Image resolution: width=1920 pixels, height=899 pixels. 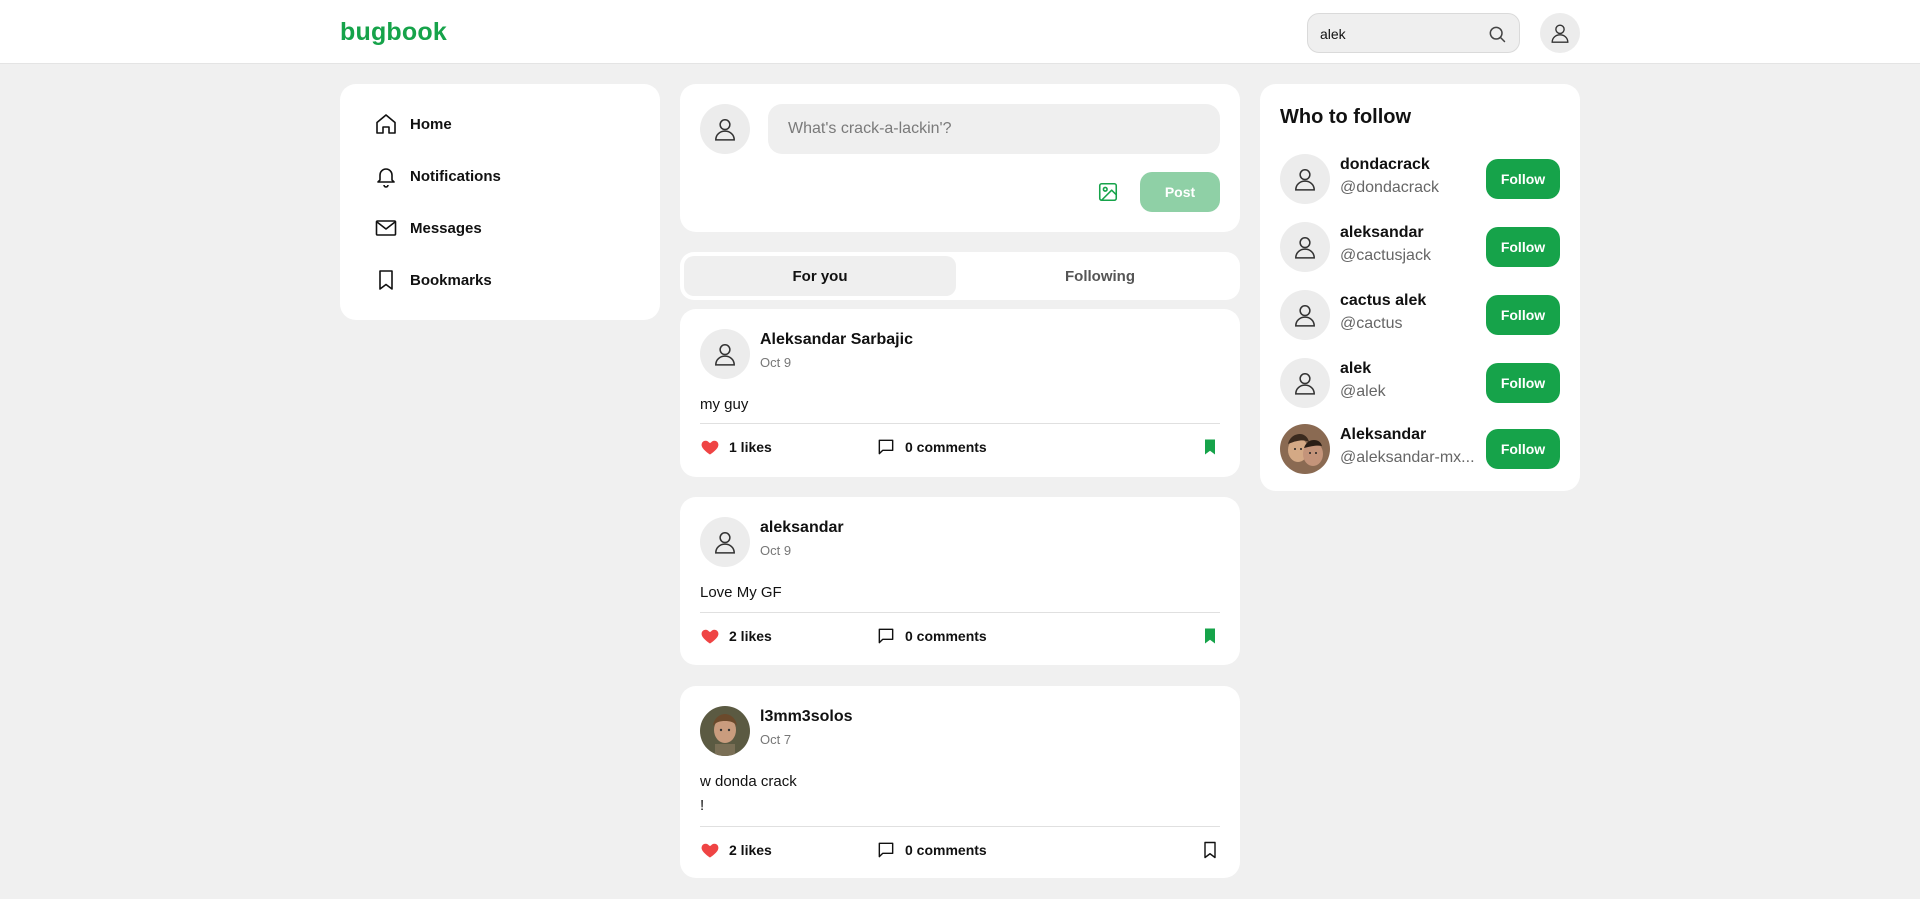 What do you see at coordinates (504, 176) in the screenshot?
I see `sidebar-item-notifications: Notifications` at bounding box center [504, 176].